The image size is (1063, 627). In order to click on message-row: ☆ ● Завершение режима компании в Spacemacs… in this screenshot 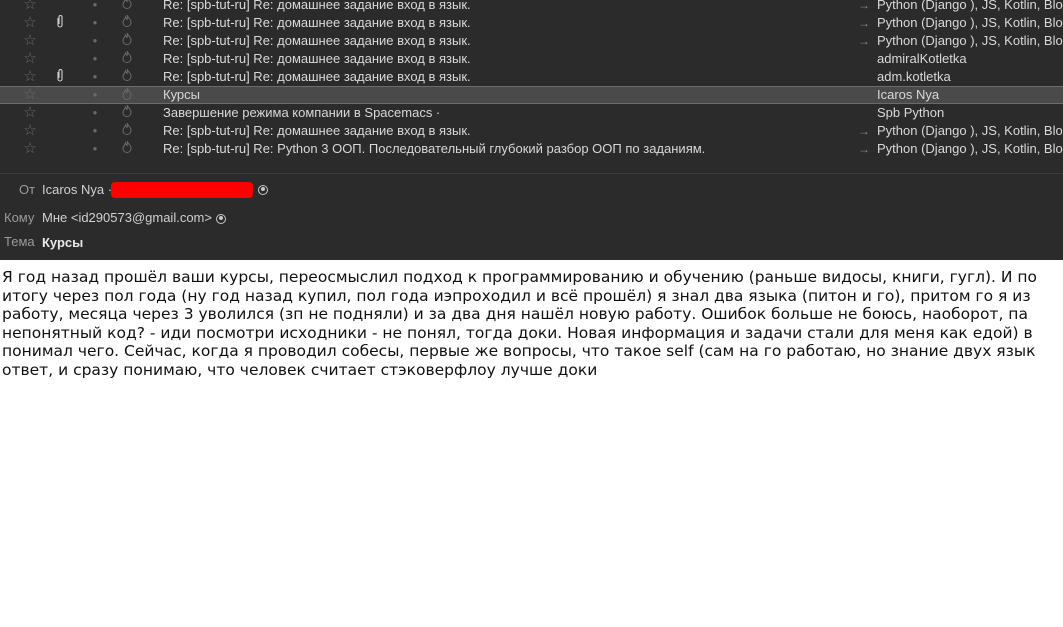, I will do `click(531, 113)`.